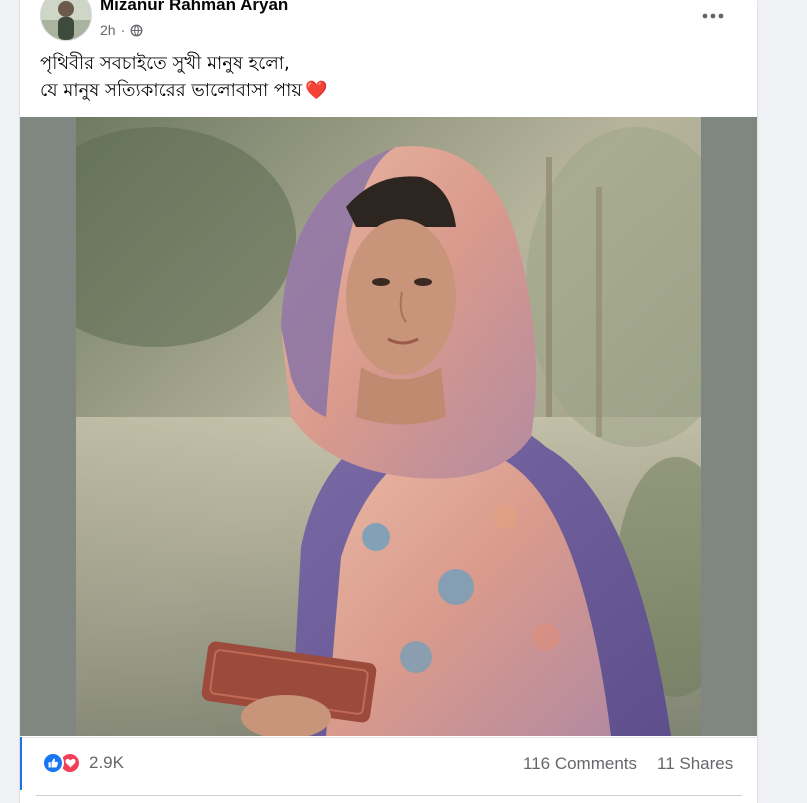  What do you see at coordinates (106, 762) in the screenshot?
I see `reactions-count: 2.9K` at bounding box center [106, 762].